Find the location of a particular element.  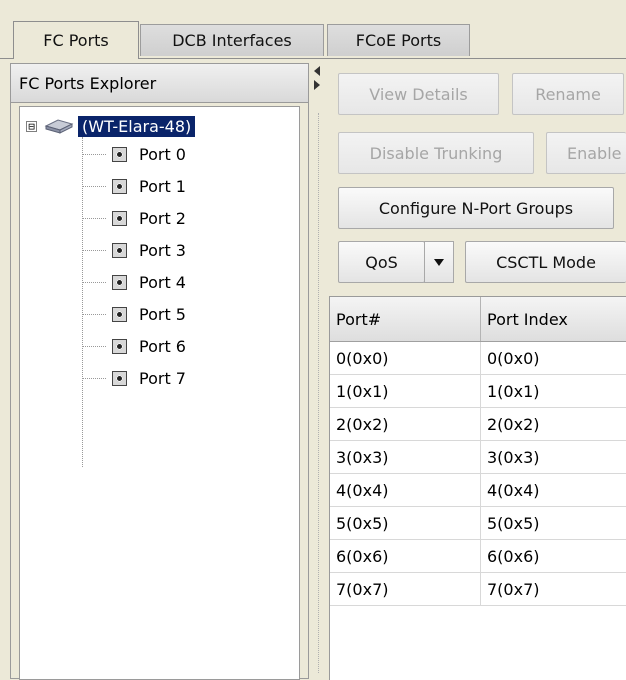

cell-port-number: 2(0x2) is located at coordinates (405, 424).